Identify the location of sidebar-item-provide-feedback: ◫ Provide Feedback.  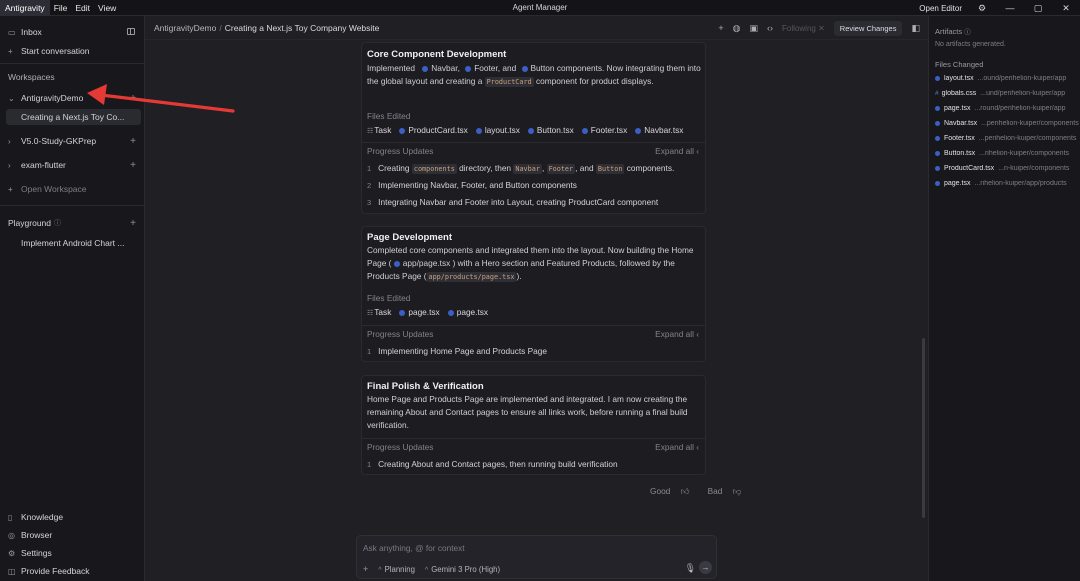
(72, 571).